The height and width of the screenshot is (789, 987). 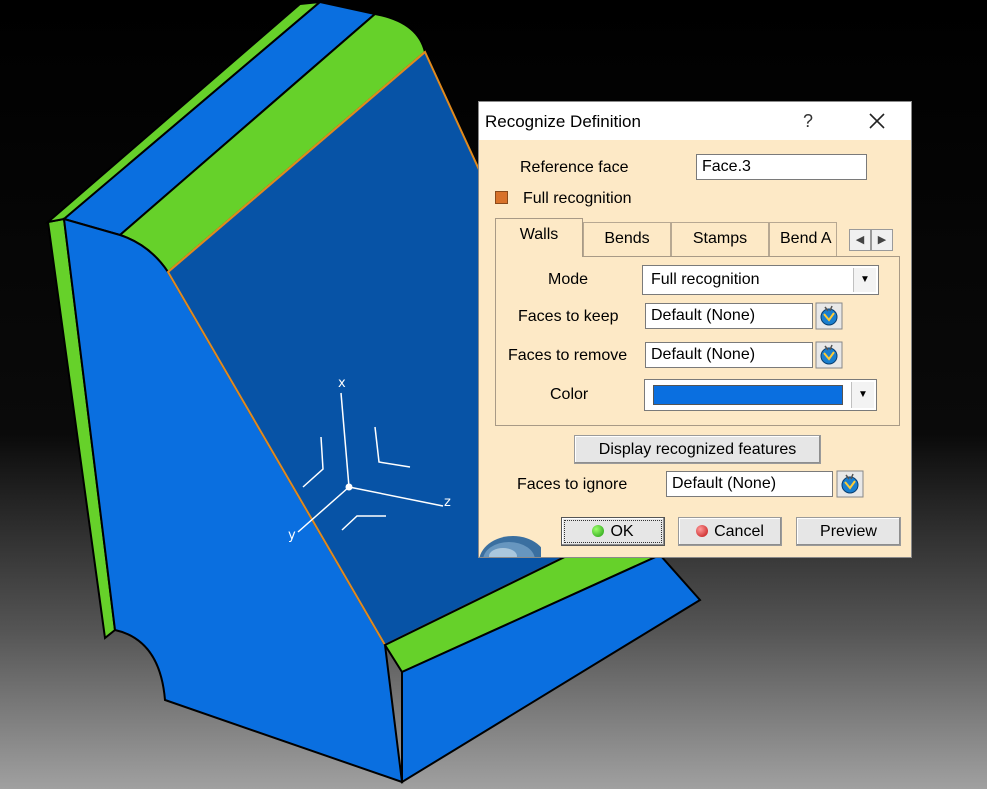 What do you see at coordinates (781, 167) in the screenshot?
I see `reference-face-field: Face.3` at bounding box center [781, 167].